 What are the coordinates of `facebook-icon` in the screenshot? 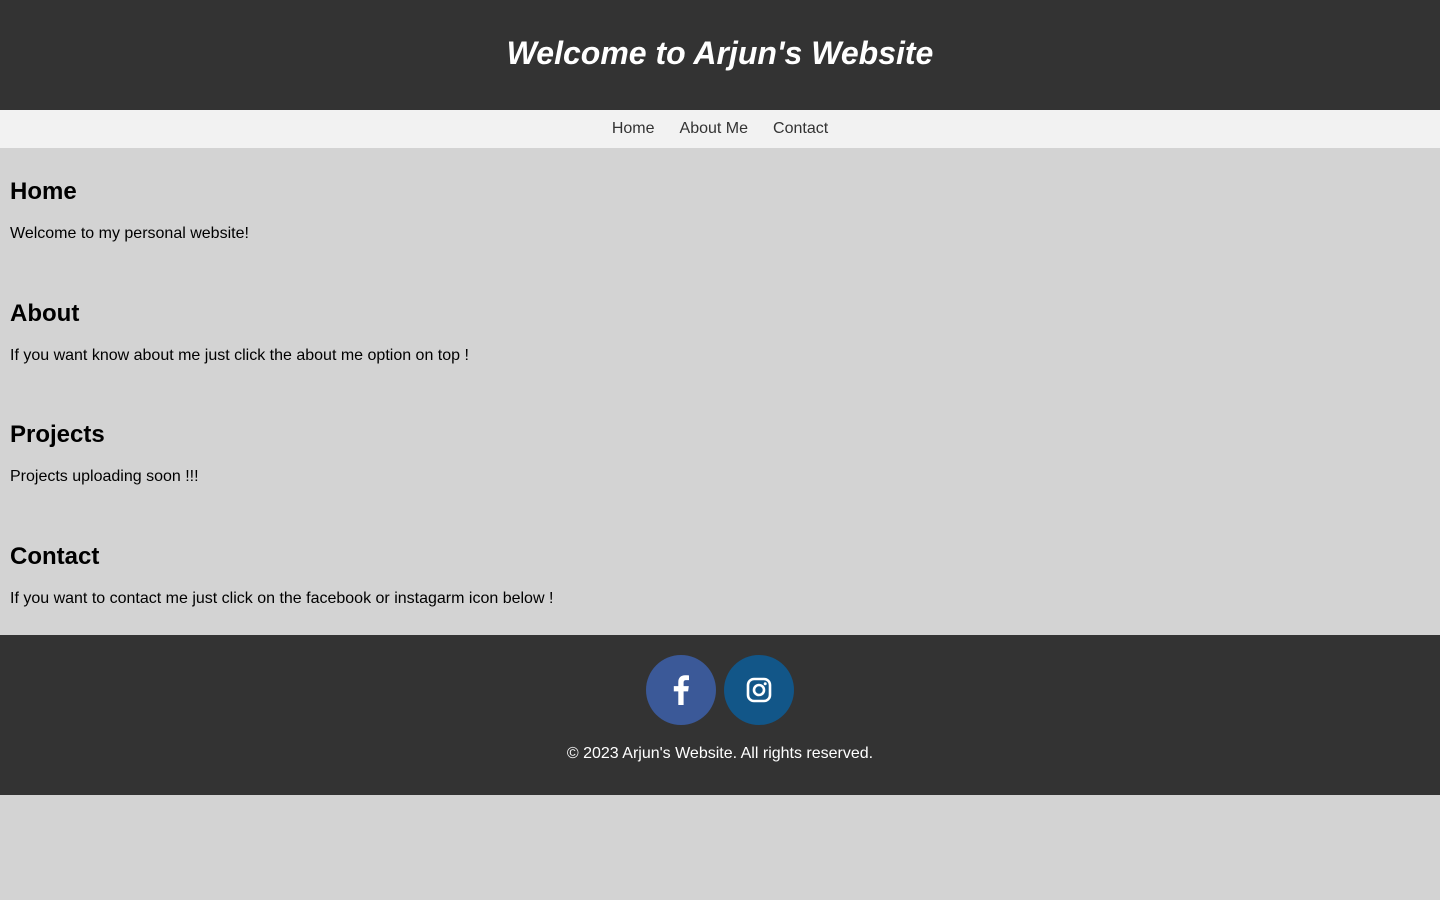 It's located at (681, 690).